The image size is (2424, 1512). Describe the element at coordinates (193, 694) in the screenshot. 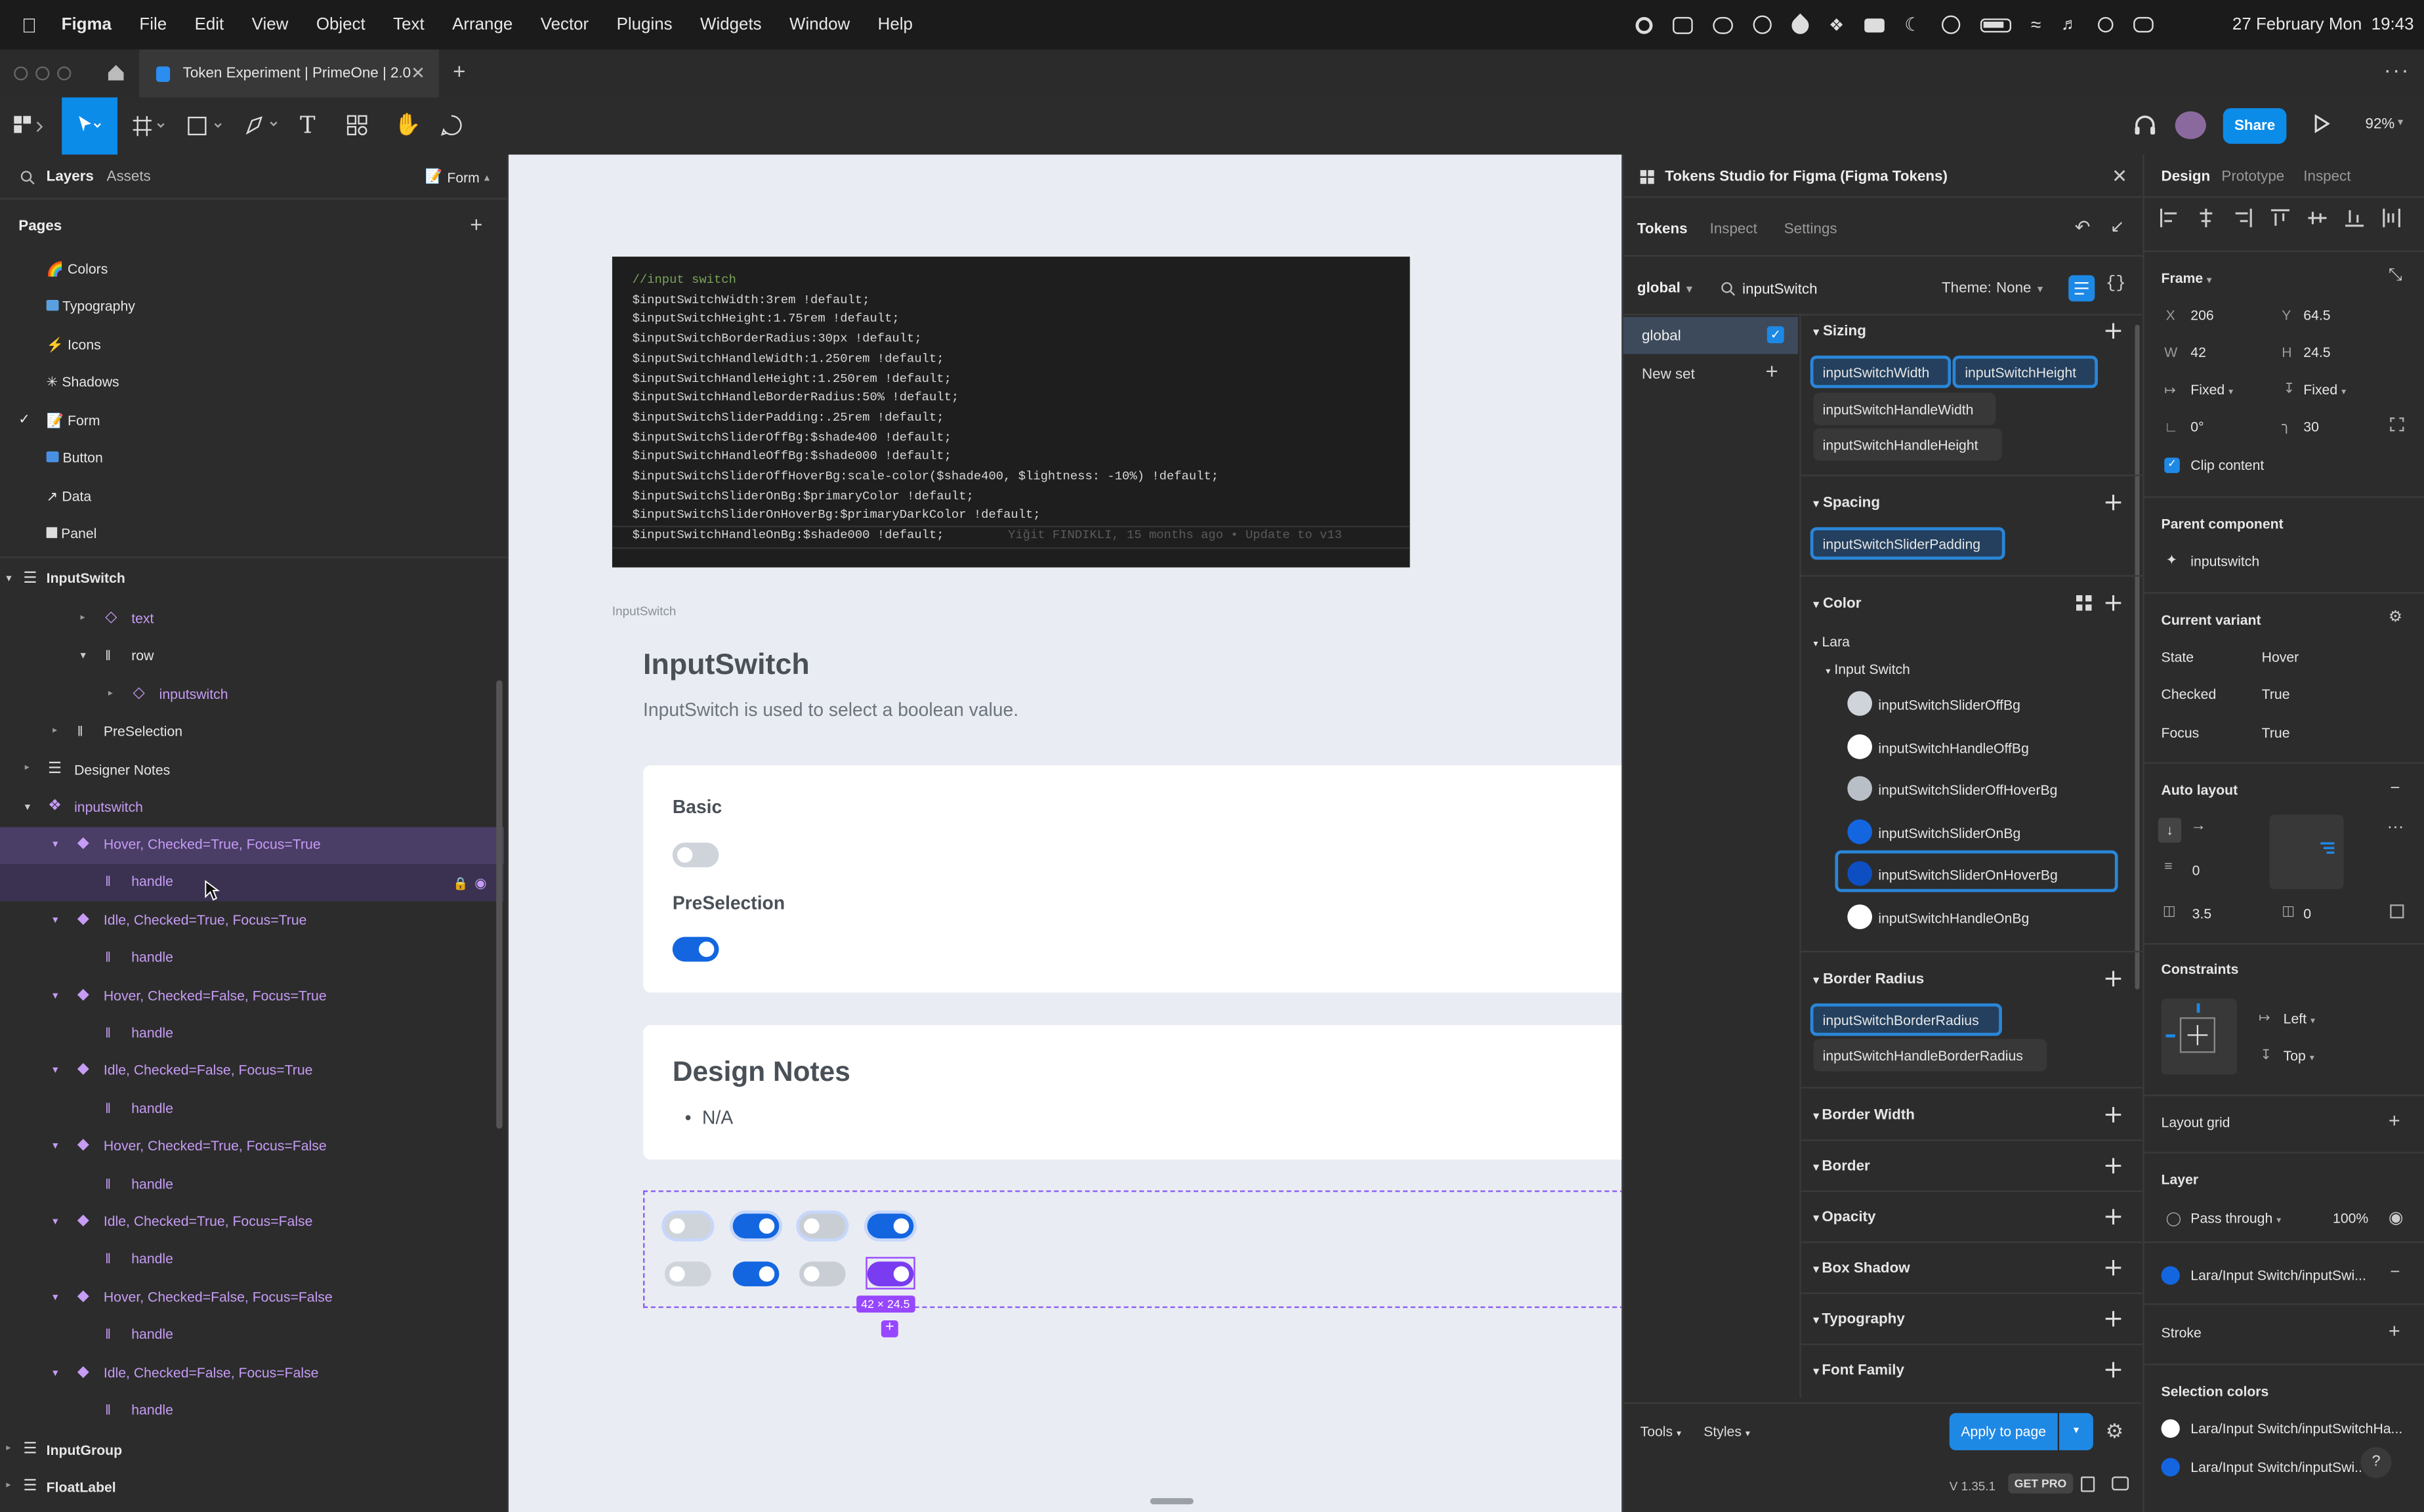

I see `layer-inputswitch-instance: inputswitch` at that location.